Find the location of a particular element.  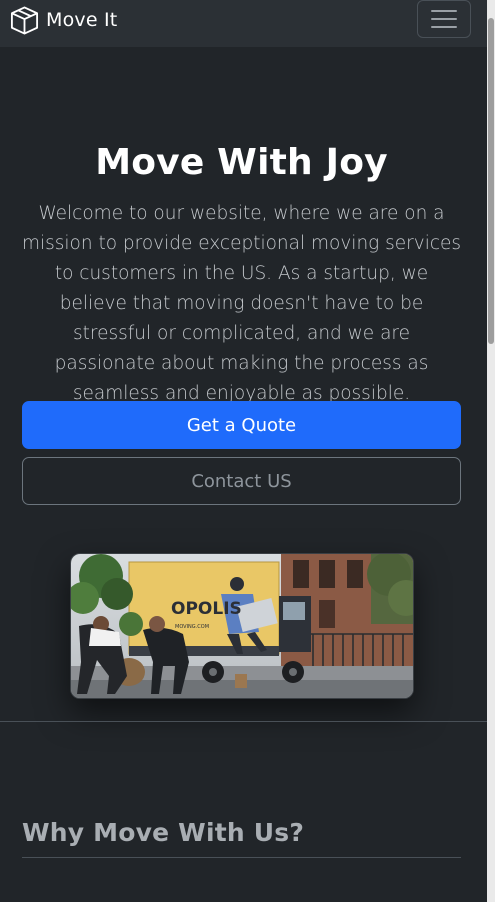

truck-text: OPOLIS is located at coordinates (206, 609).